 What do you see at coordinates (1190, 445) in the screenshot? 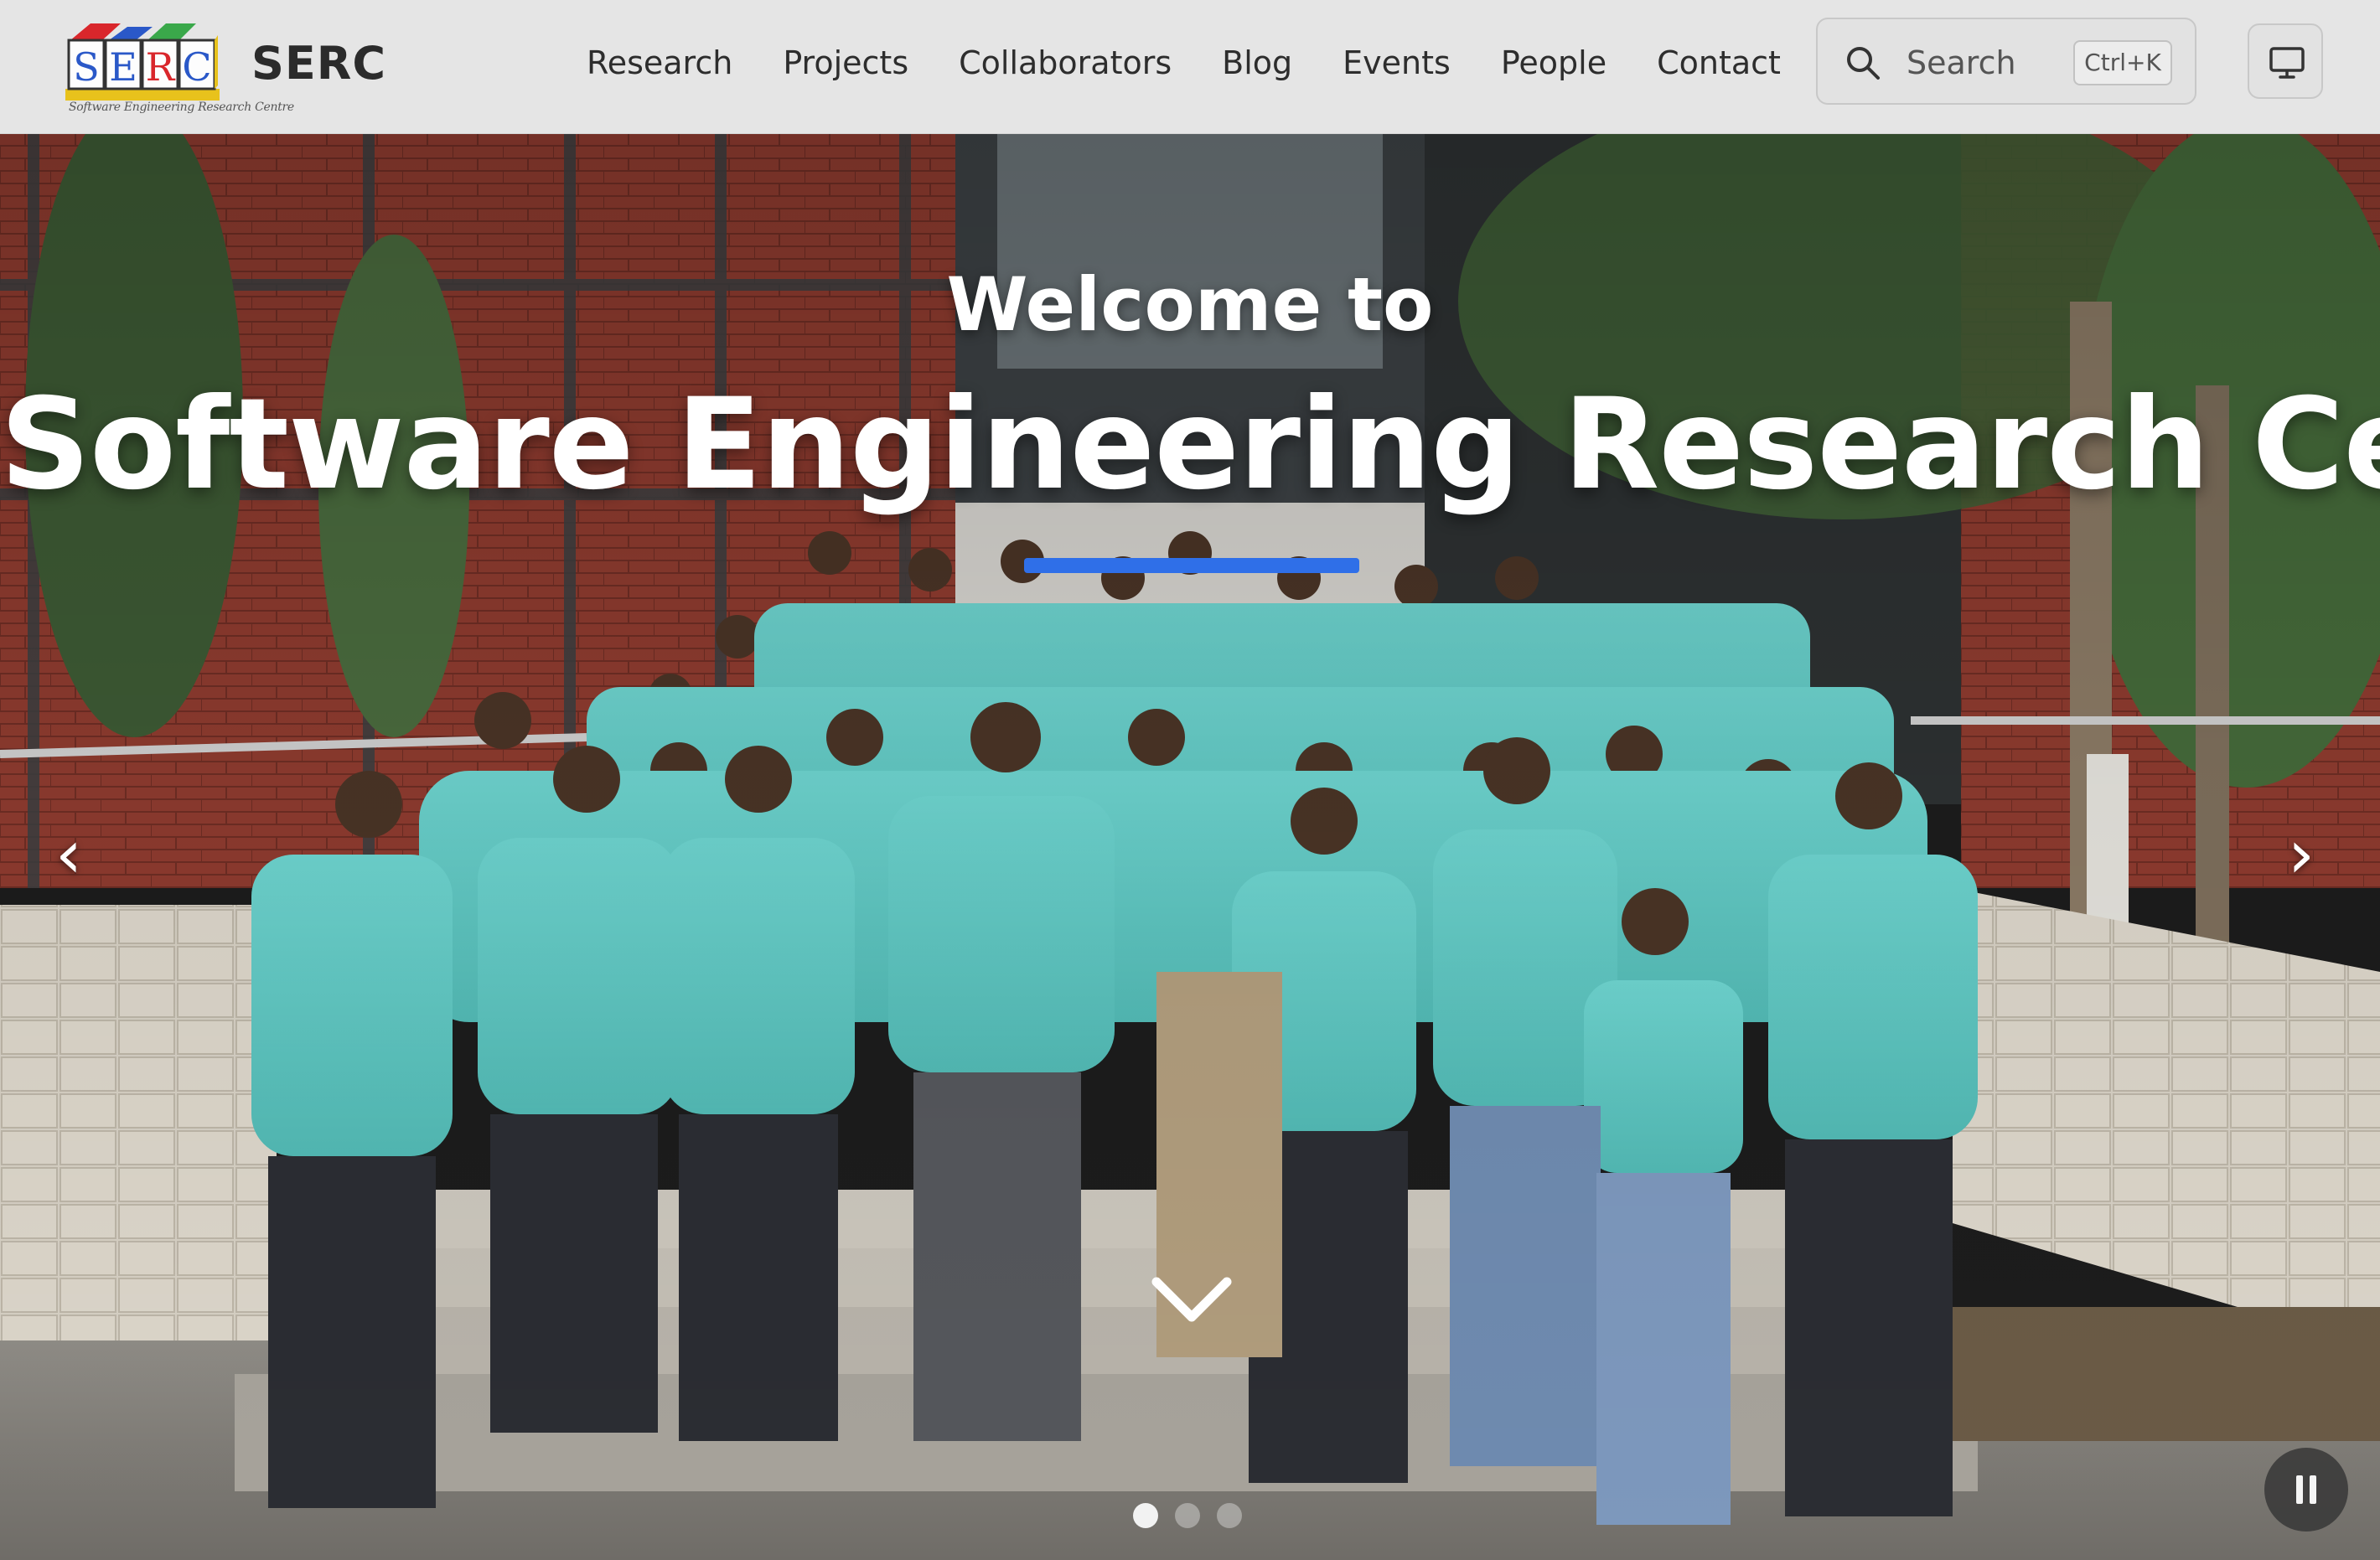
I see `hero-headline: Software Engineering Research Centre` at bounding box center [1190, 445].